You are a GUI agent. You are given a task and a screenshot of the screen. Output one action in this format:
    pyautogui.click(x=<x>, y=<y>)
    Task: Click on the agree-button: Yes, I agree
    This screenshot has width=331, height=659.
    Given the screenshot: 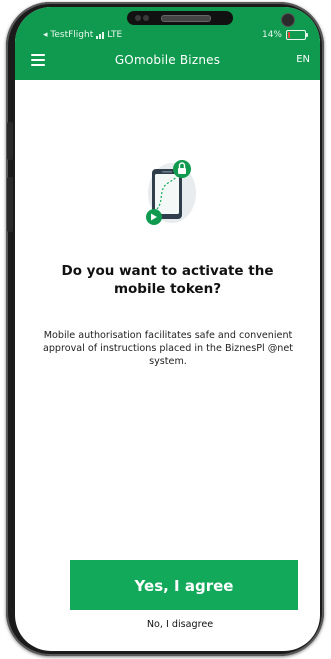 What is the action you would take?
    pyautogui.click(x=184, y=585)
    